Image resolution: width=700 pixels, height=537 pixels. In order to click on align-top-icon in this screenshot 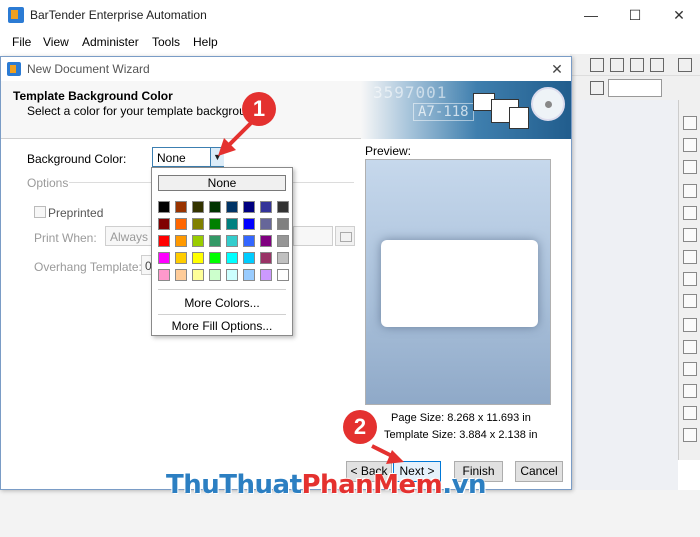, I will do `click(690, 213)`.